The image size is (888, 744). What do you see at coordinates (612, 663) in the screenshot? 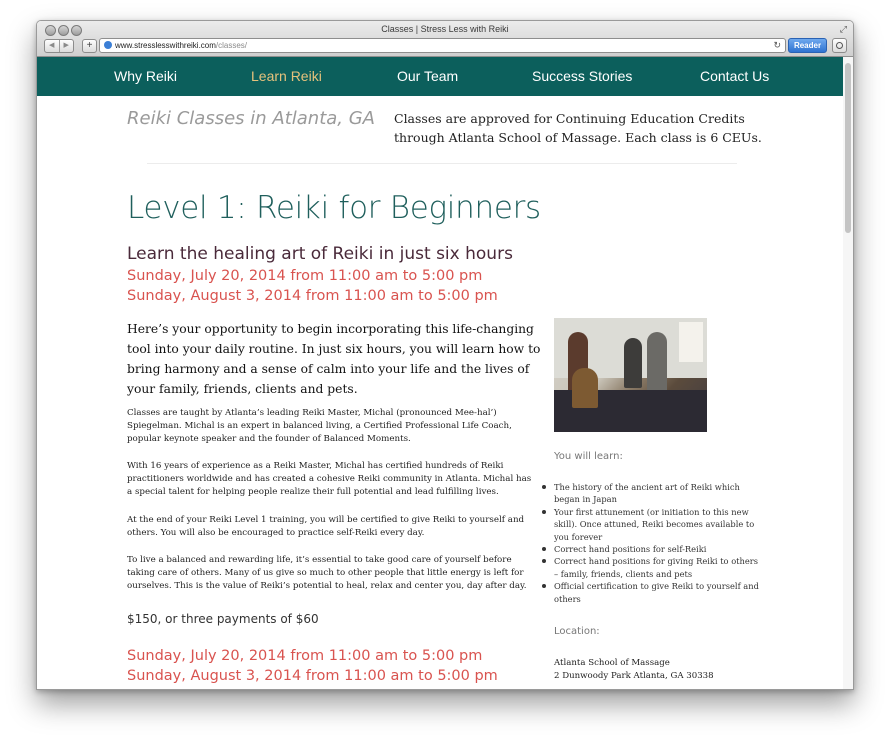
I see `location-name: Atlanta School of Massage` at bounding box center [612, 663].